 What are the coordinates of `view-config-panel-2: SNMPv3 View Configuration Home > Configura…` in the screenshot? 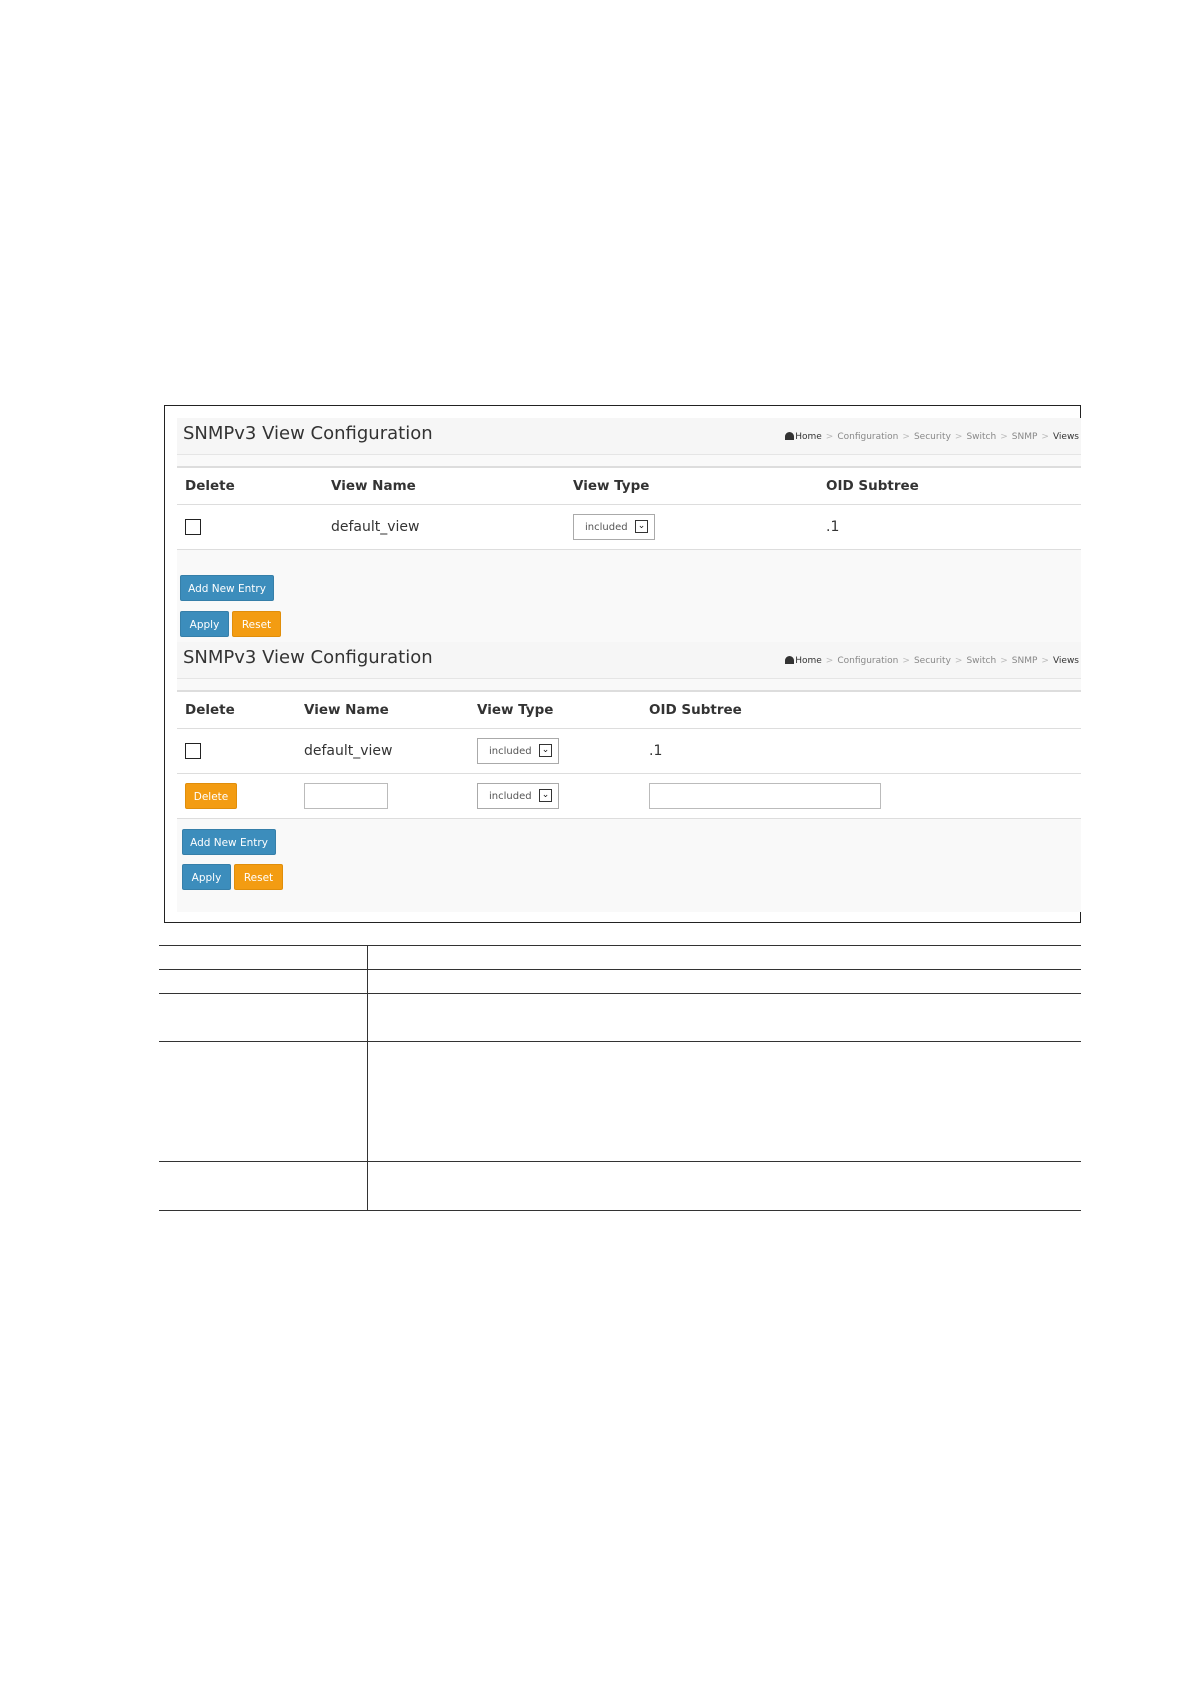 It's located at (629, 777).